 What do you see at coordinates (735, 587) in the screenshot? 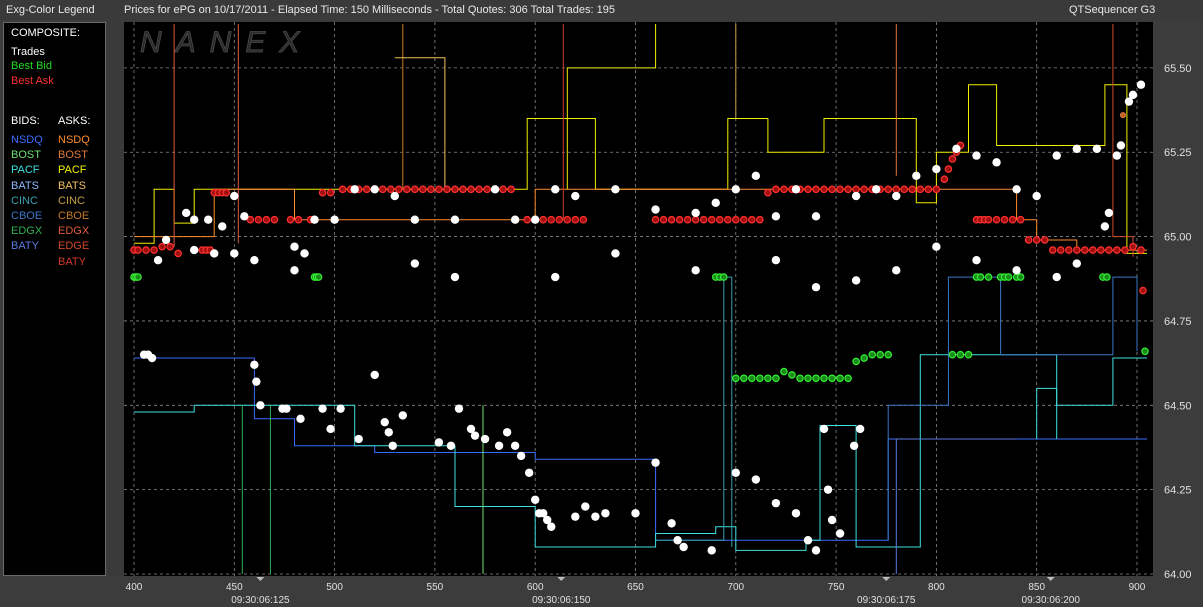
I see `x-tick-label: 700` at bounding box center [735, 587].